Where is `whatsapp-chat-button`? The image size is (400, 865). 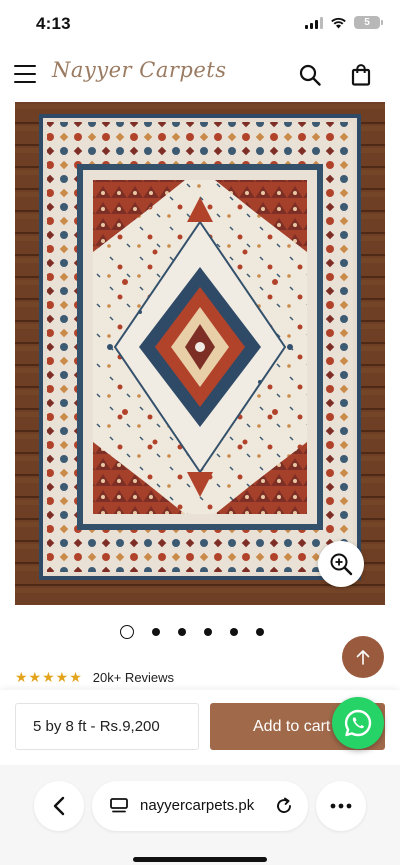 whatsapp-chat-button is located at coordinates (358, 723).